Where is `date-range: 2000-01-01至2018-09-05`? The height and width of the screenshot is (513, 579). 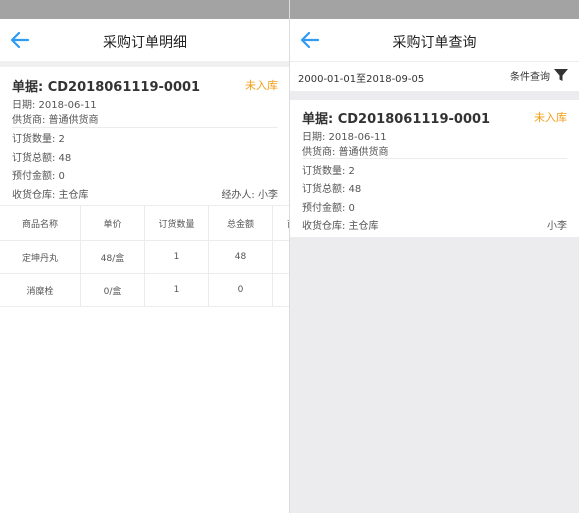 date-range: 2000-01-01至2018-09-05 is located at coordinates (361, 77).